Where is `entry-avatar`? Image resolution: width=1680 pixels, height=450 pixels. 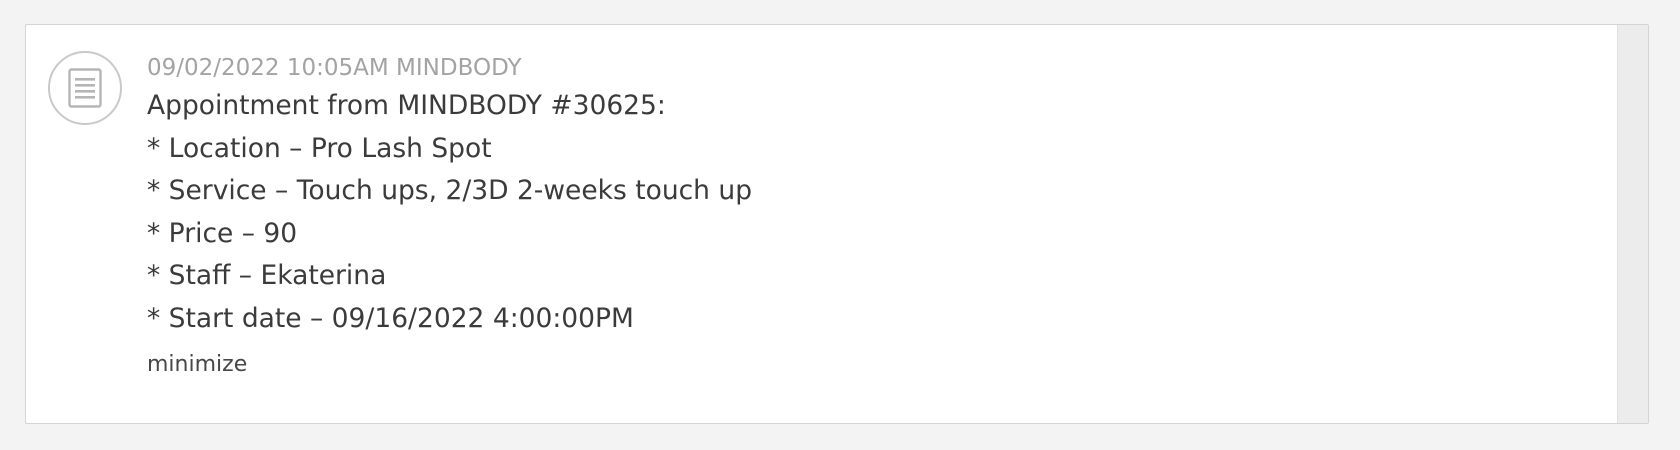
entry-avatar is located at coordinates (85, 88).